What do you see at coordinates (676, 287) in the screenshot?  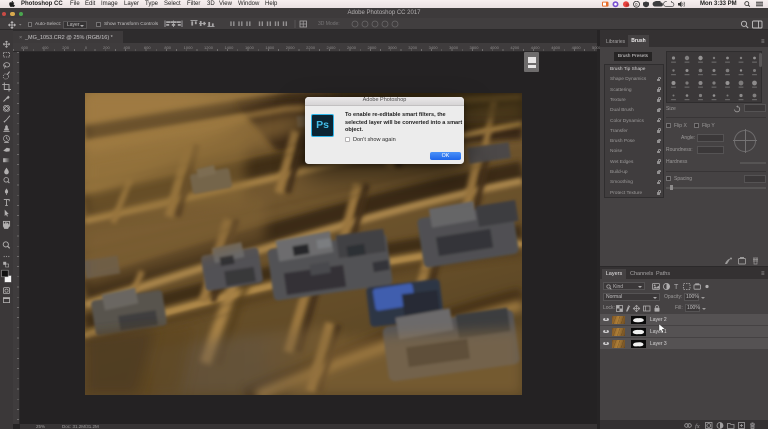 I see `svg-text: T` at bounding box center [676, 287].